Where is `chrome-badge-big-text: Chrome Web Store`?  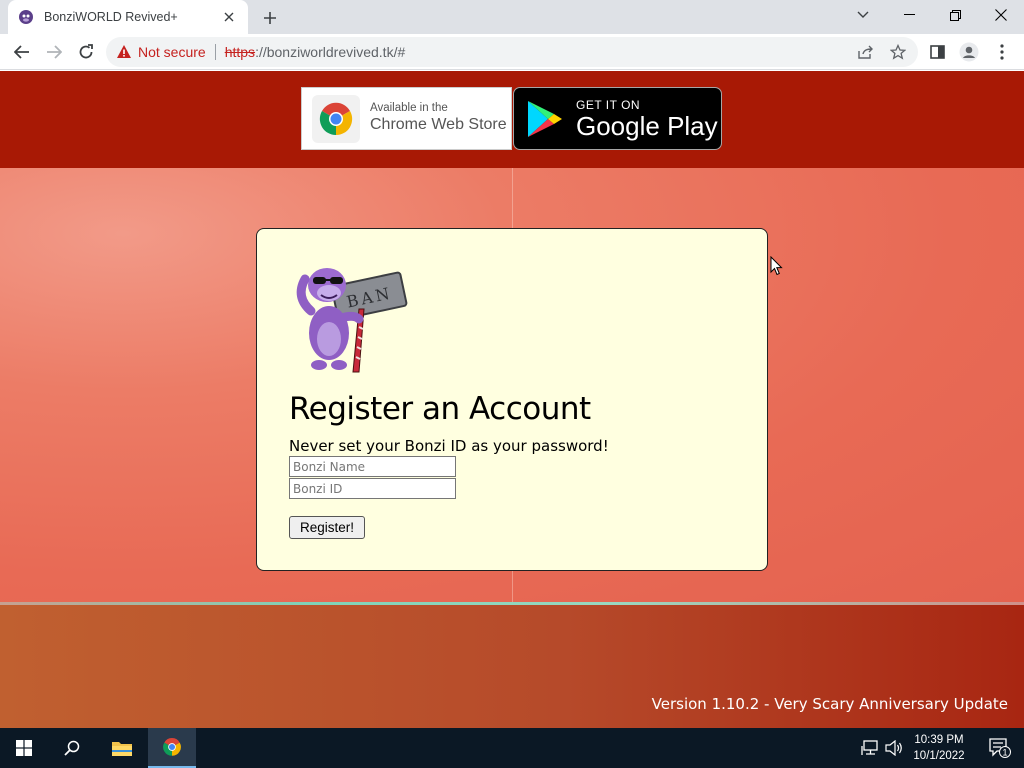 chrome-badge-big-text: Chrome Web Store is located at coordinates (438, 124).